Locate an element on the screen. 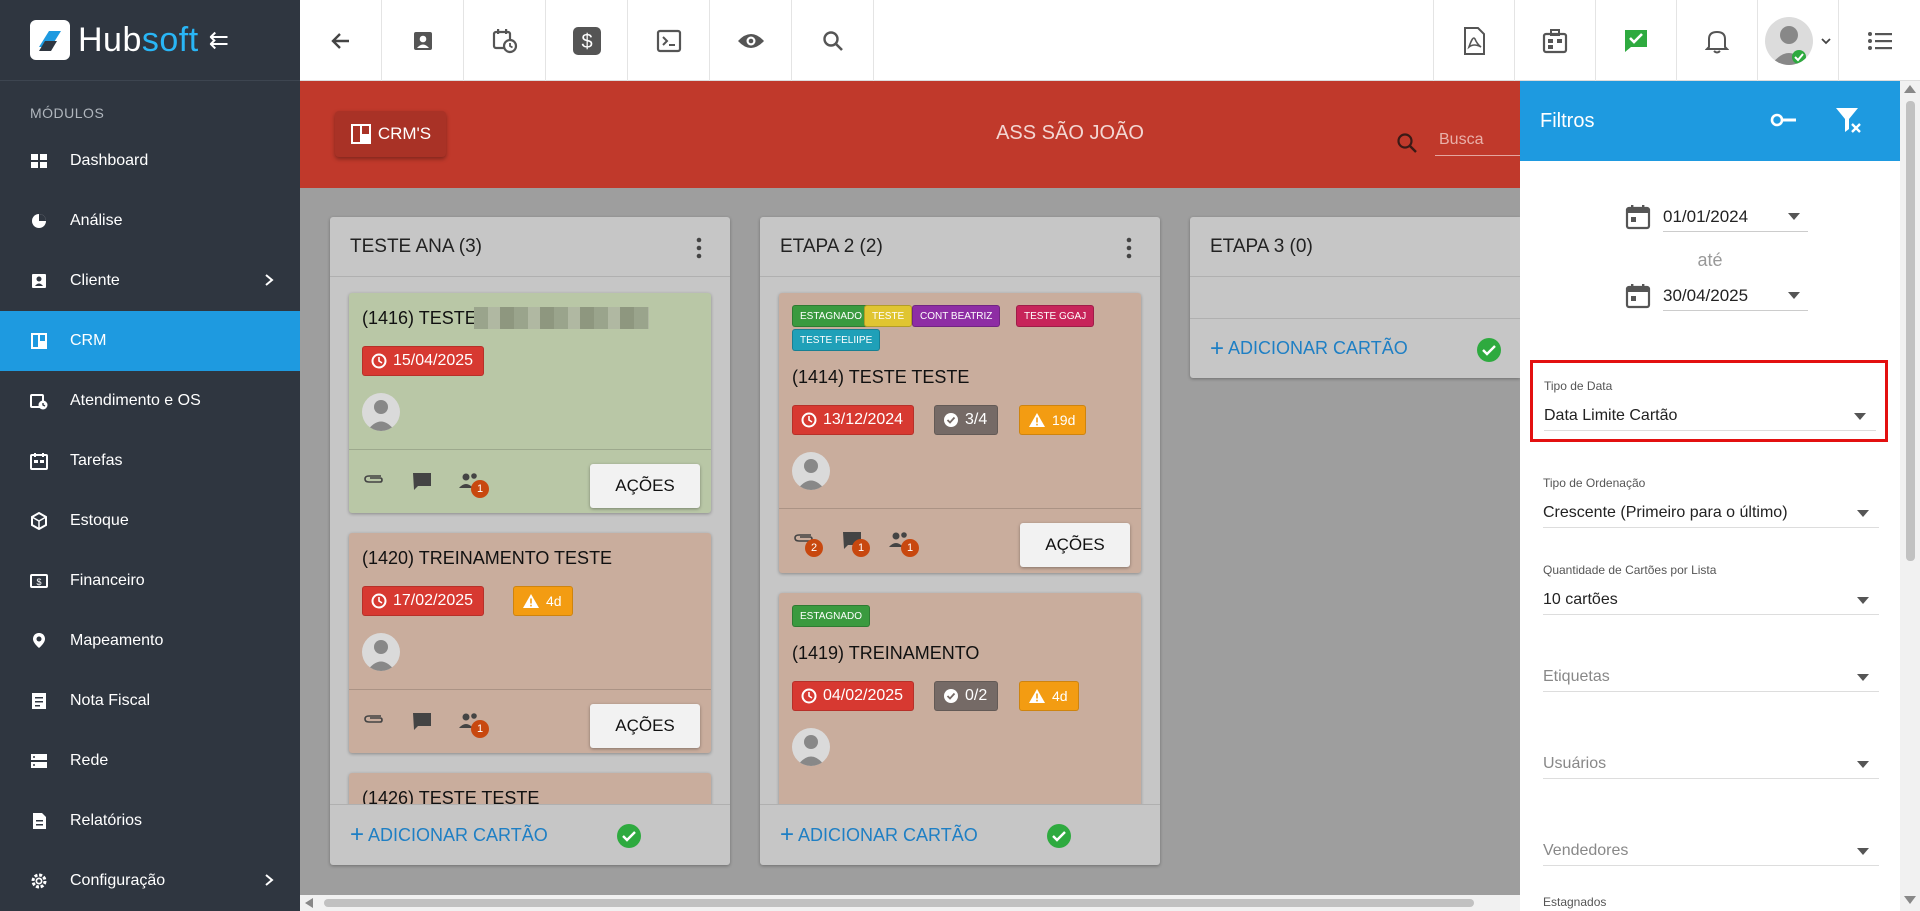  sidebar-item-crm: CRM is located at coordinates (150, 341).